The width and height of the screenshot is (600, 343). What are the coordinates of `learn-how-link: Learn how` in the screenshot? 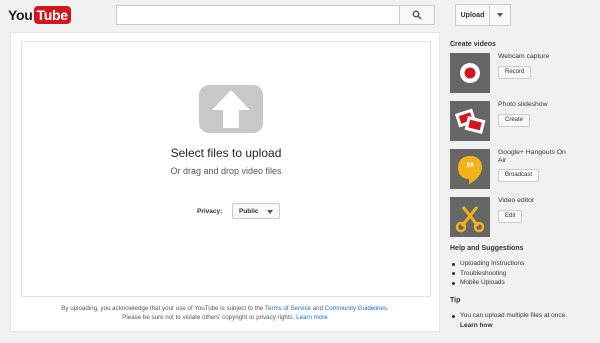 It's located at (476, 325).